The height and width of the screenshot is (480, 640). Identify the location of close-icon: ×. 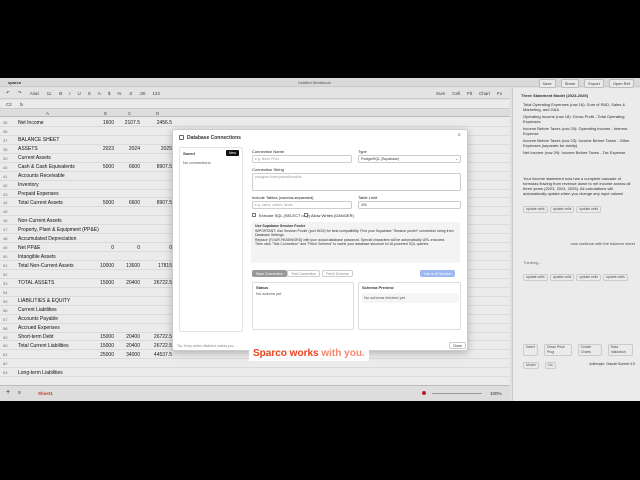
(459, 136).